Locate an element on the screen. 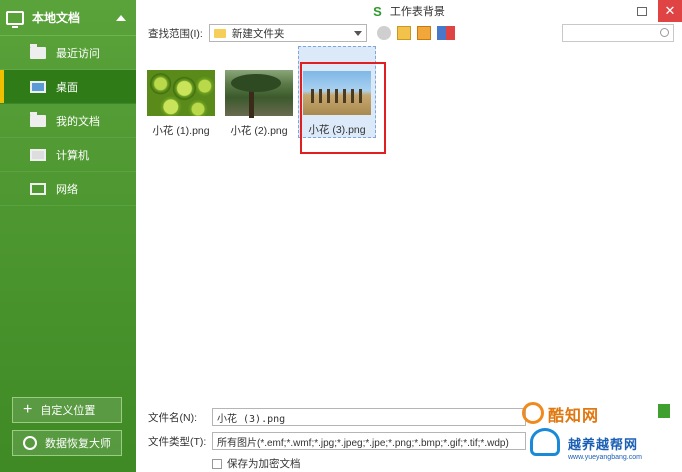  encrypt-row: 保存为加密文档 is located at coordinates (256, 463).